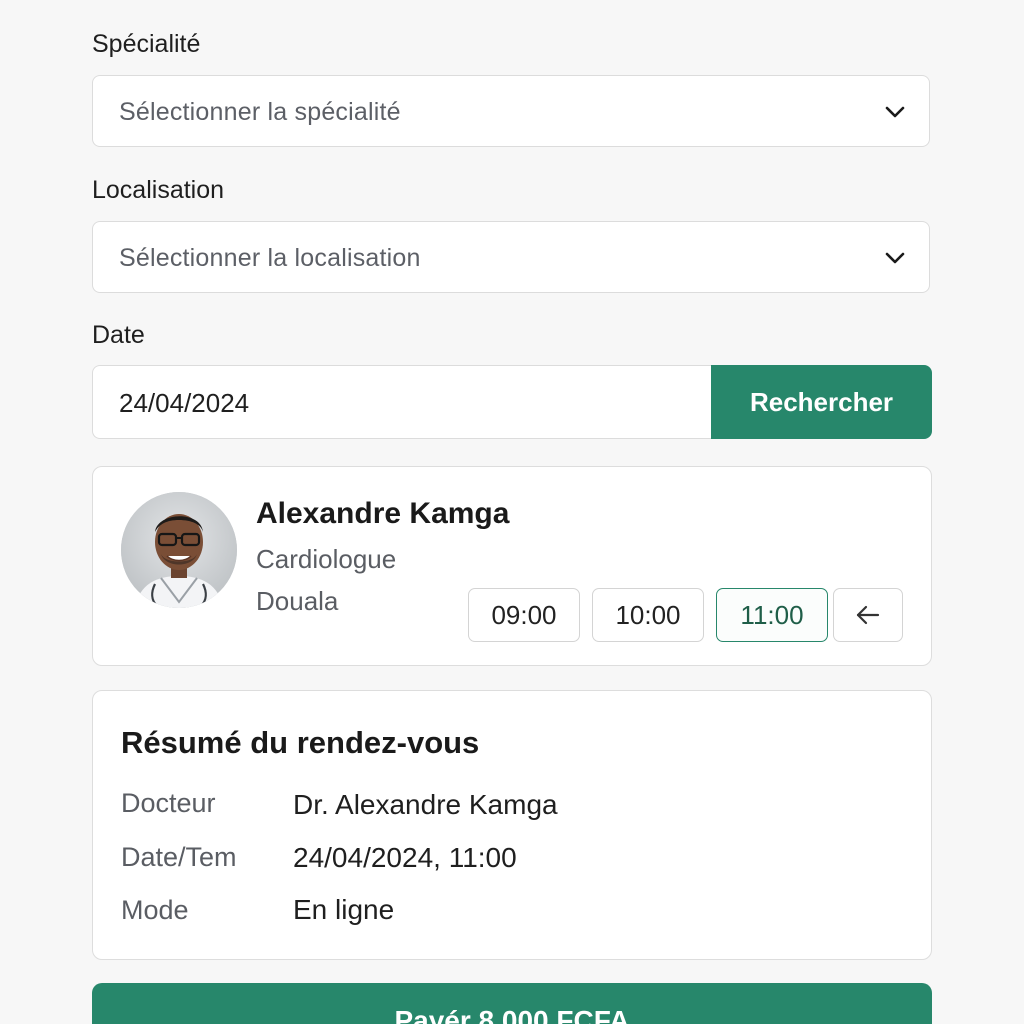 The width and height of the screenshot is (1024, 1024). Describe the element at coordinates (344, 909) in the screenshot. I see `summary-value-mode: En ligne` at that location.